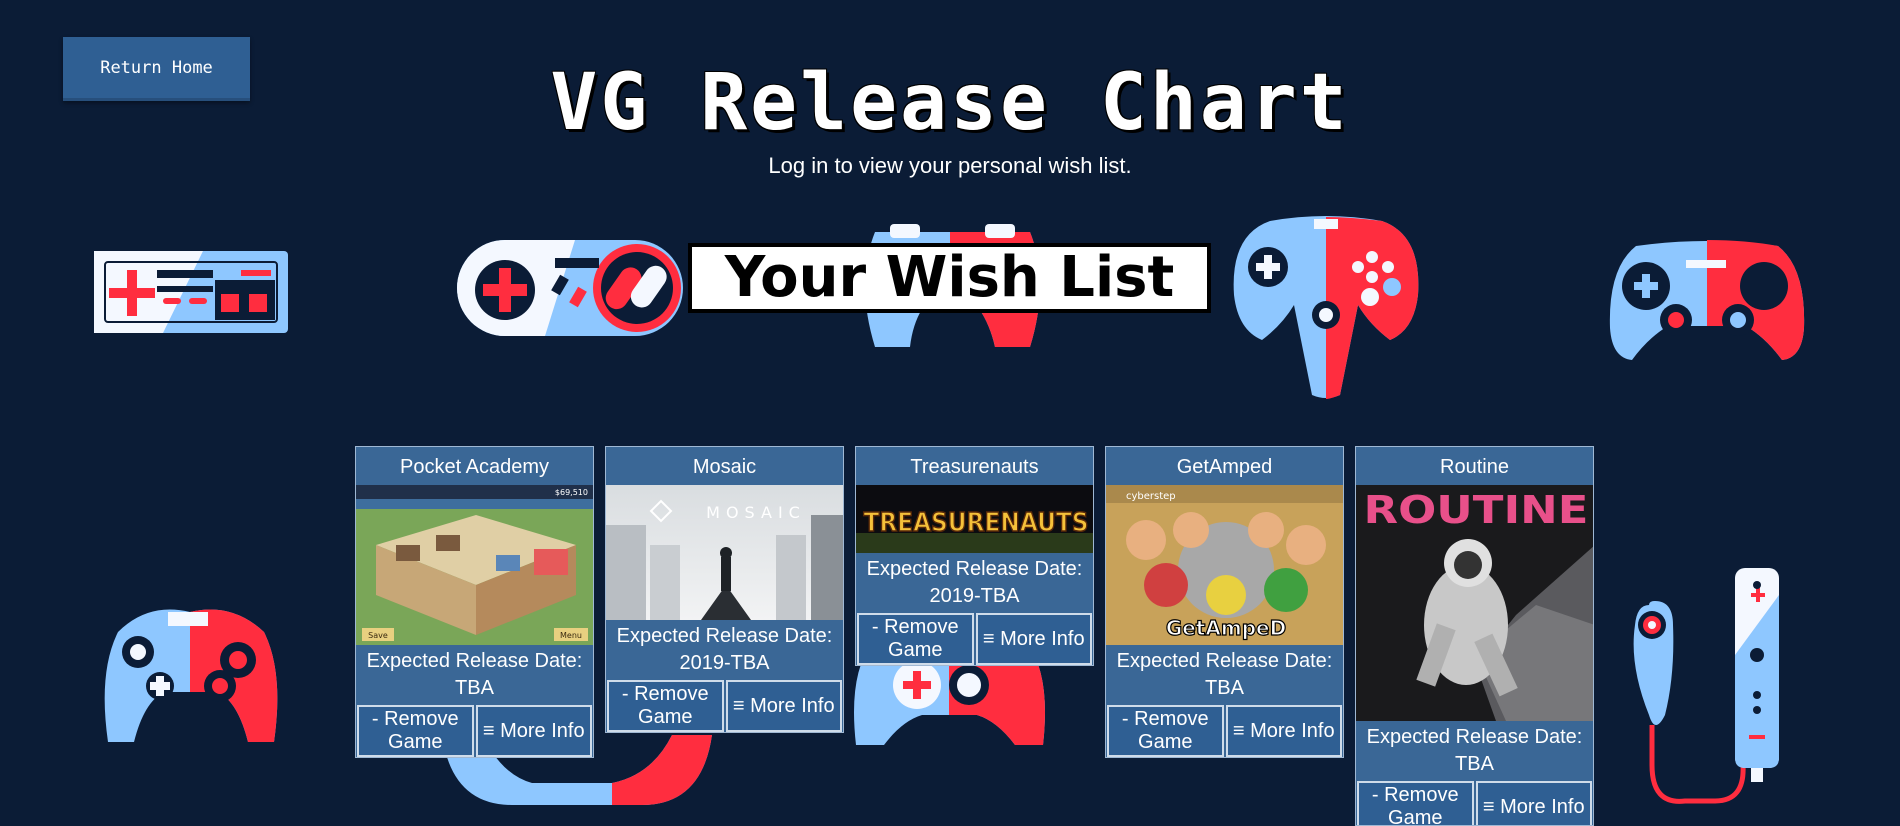 Image resolution: width=1900 pixels, height=826 pixels. Describe the element at coordinates (950, 103) in the screenshot. I see `page-title: VG Release Chart` at that location.